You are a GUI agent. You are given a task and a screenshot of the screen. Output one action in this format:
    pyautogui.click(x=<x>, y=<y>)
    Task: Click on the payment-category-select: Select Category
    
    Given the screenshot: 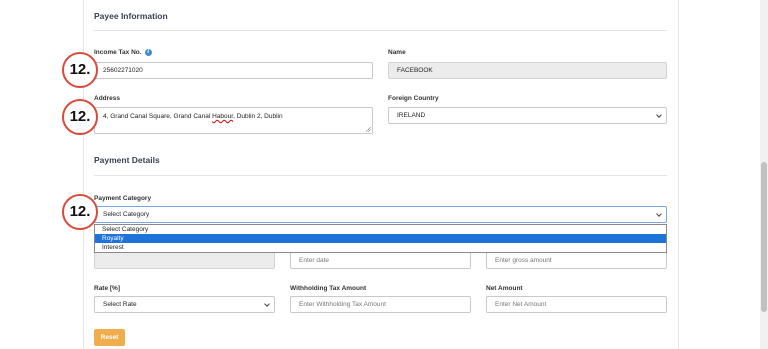 What is the action you would take?
    pyautogui.click(x=380, y=214)
    